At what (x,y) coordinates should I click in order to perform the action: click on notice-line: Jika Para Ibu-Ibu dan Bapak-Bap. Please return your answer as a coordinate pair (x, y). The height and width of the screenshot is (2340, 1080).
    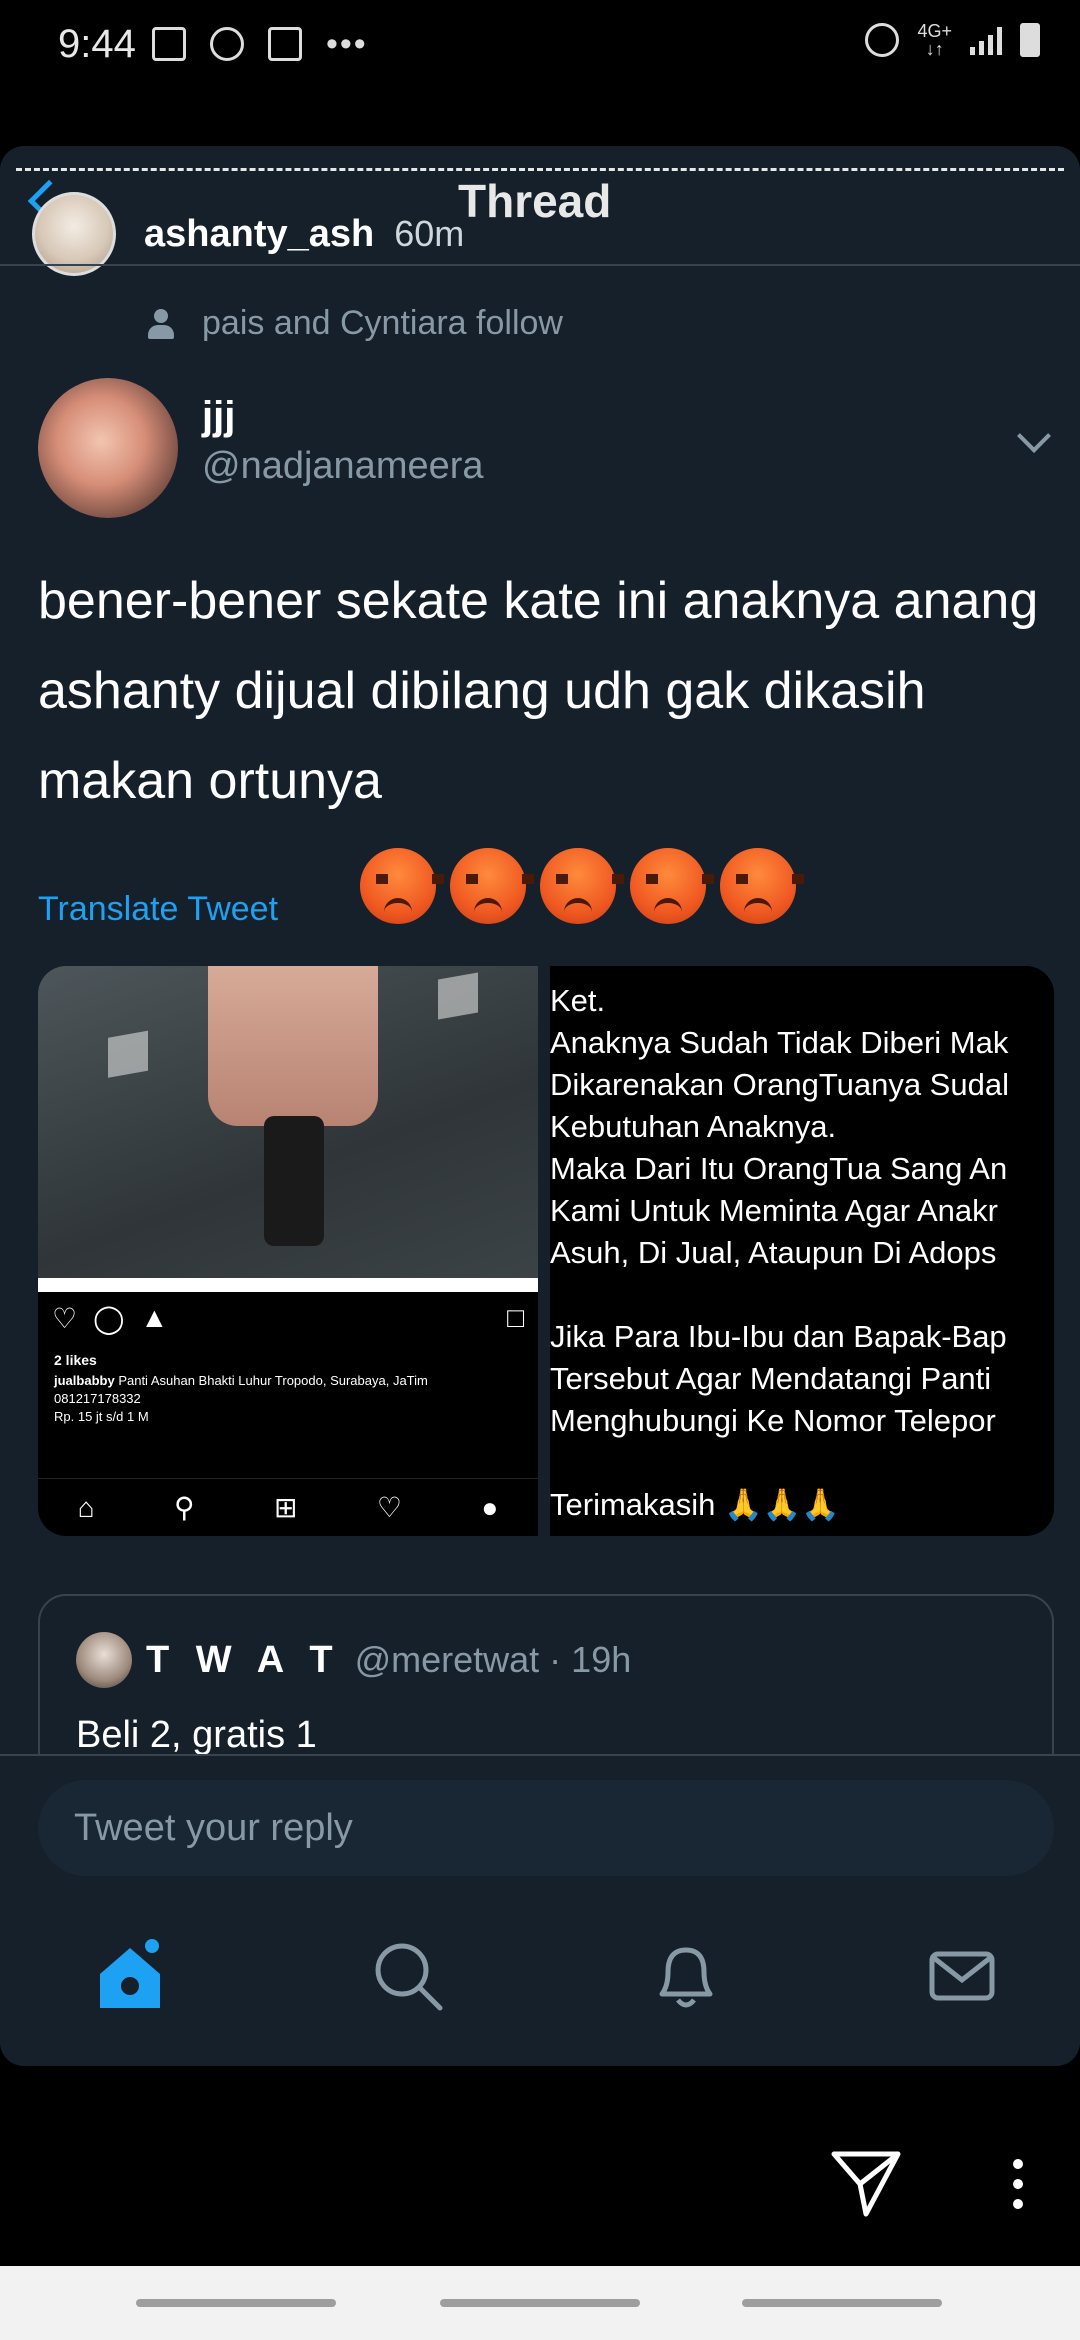
    Looking at the image, I should click on (778, 1336).